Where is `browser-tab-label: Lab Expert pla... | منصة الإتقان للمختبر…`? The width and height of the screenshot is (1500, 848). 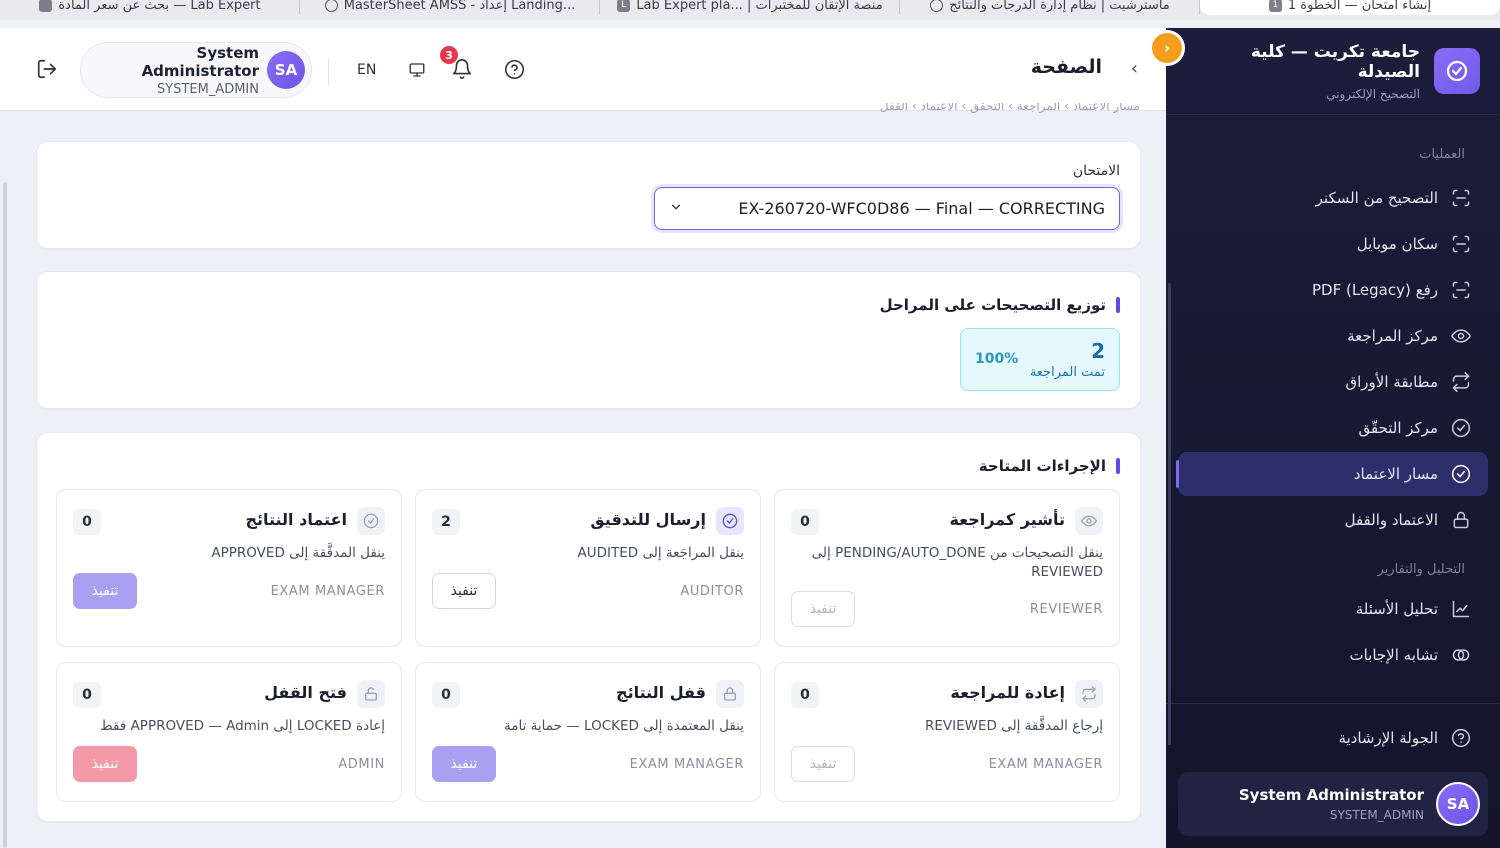 browser-tab-label: Lab Expert pla... | منصة الإتقان للمختبر… is located at coordinates (759, 6).